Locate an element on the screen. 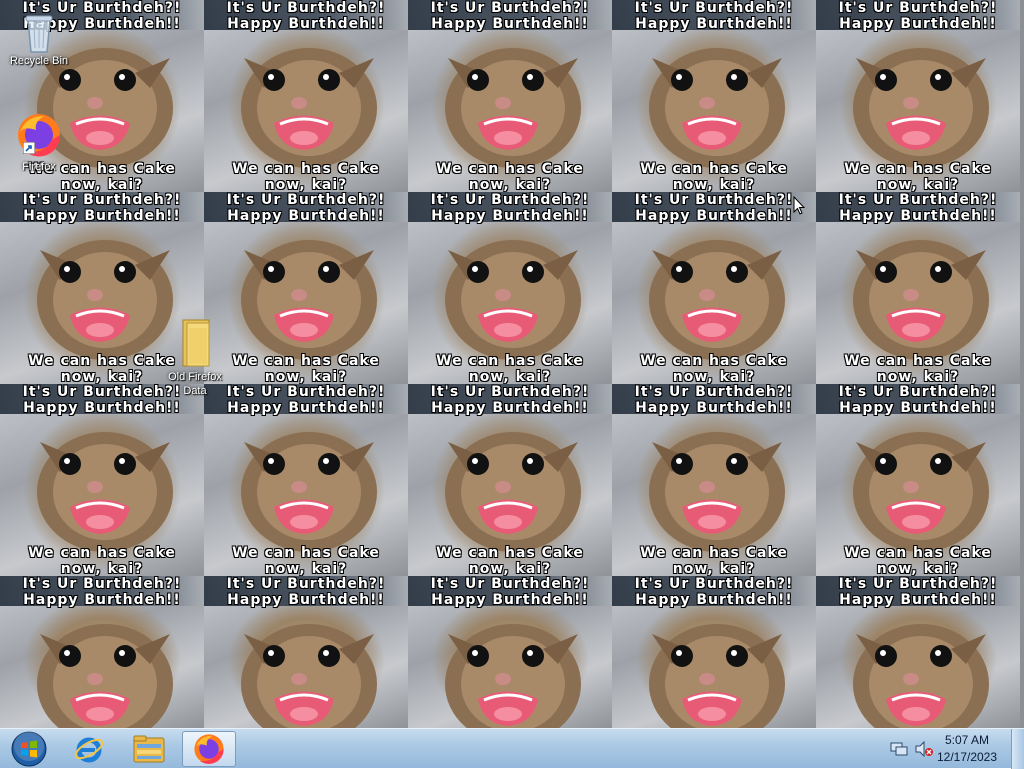 Image resolution: width=1024 pixels, height=769 pixels. desktop-icon-label: Old Firefox Data is located at coordinates (195, 384).